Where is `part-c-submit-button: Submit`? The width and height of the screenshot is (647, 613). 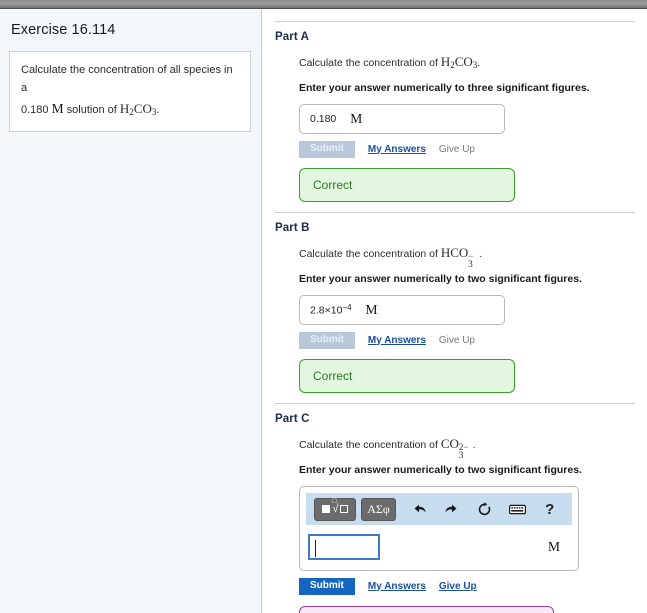 part-c-submit-button: Submit is located at coordinates (327, 586).